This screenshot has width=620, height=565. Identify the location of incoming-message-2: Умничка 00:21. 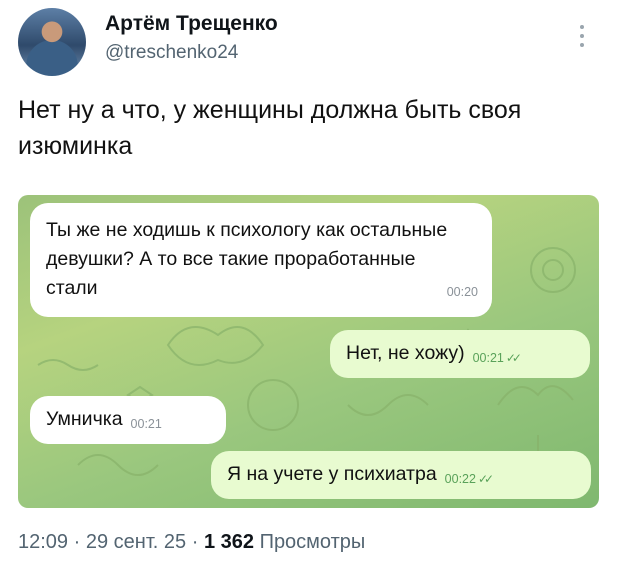
(128, 420).